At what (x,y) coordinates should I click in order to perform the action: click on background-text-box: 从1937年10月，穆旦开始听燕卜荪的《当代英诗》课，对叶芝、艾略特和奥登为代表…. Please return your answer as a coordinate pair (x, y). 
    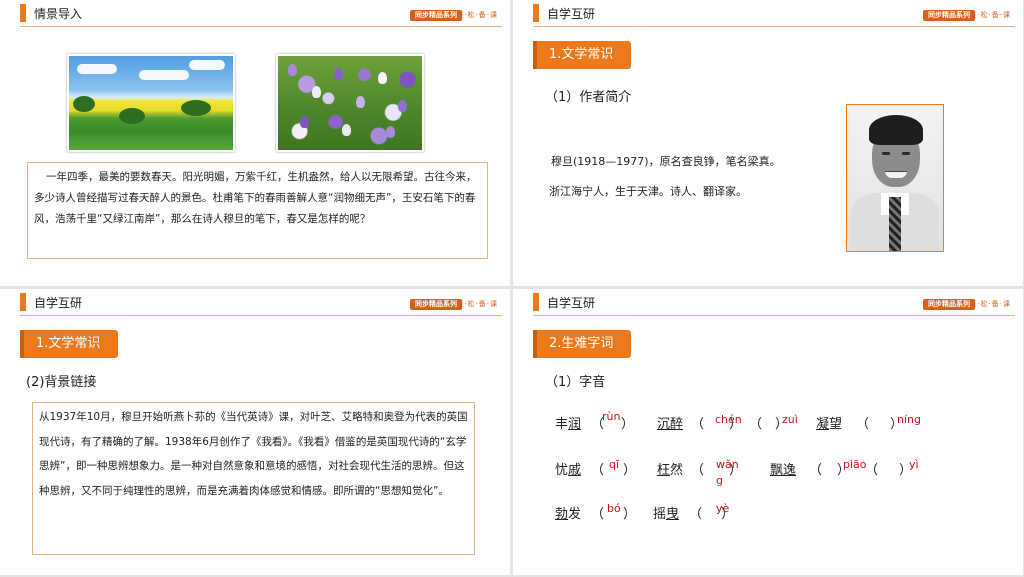
    Looking at the image, I should click on (253, 478).